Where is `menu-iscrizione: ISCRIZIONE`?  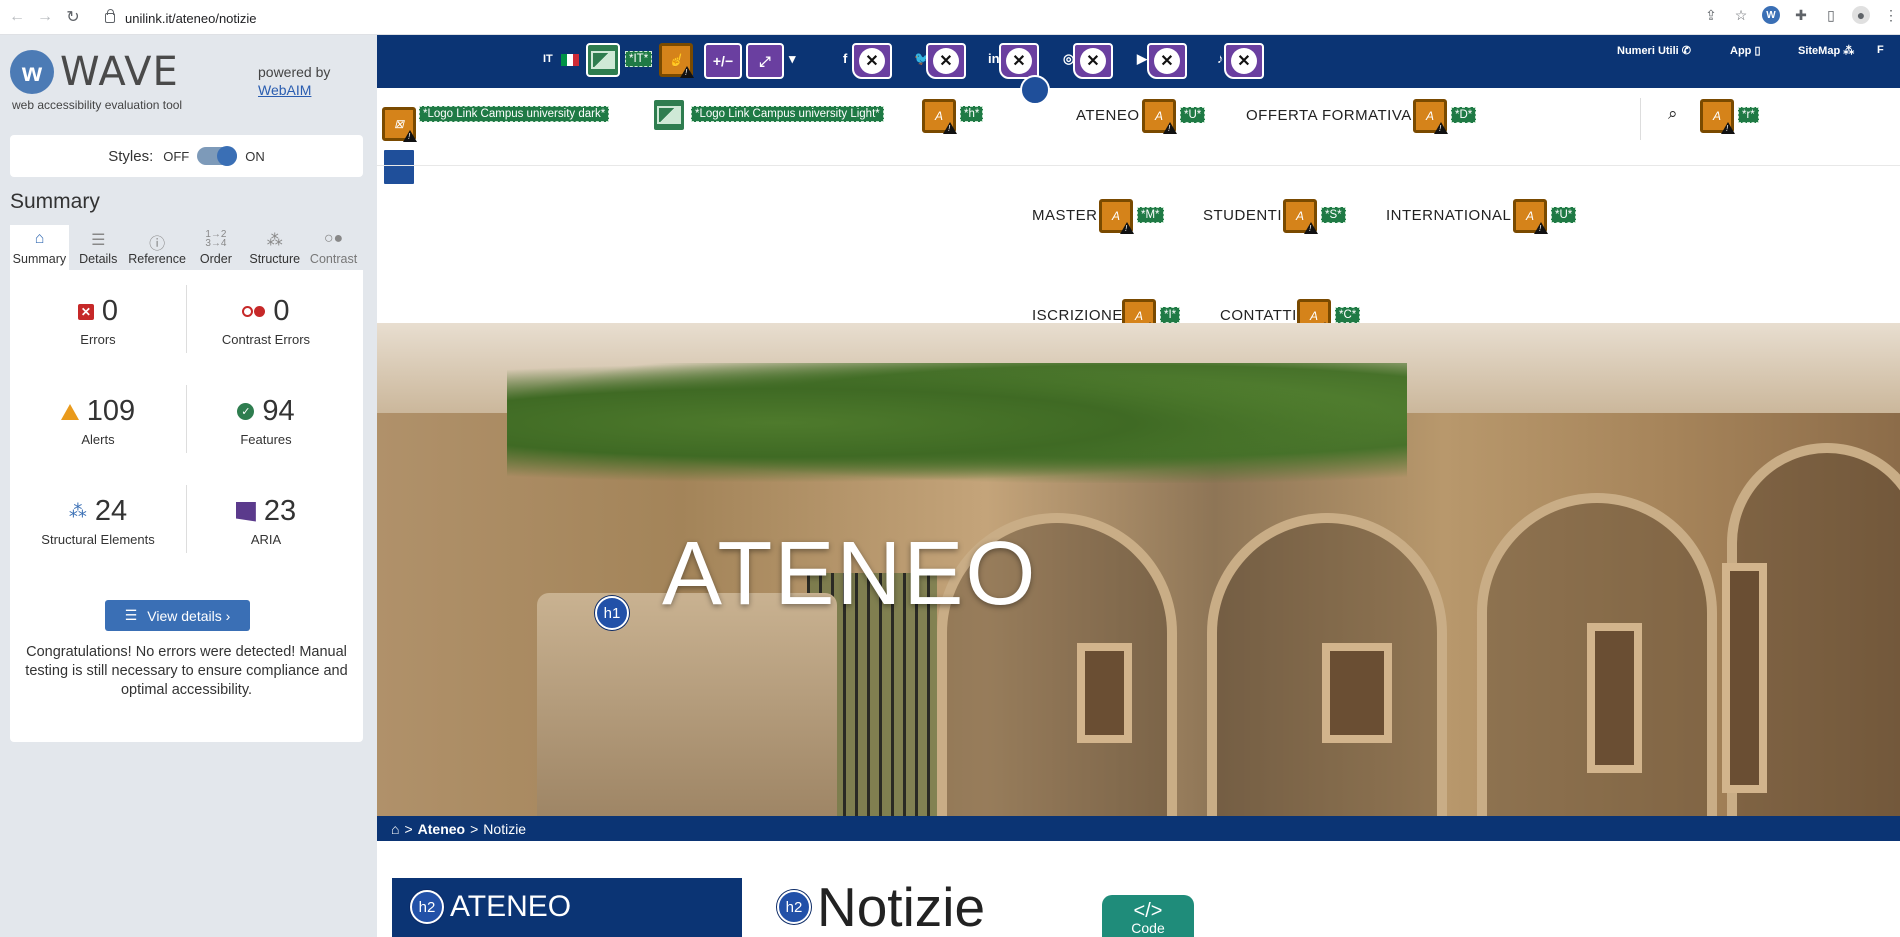 menu-iscrizione: ISCRIZIONE is located at coordinates (1077, 315).